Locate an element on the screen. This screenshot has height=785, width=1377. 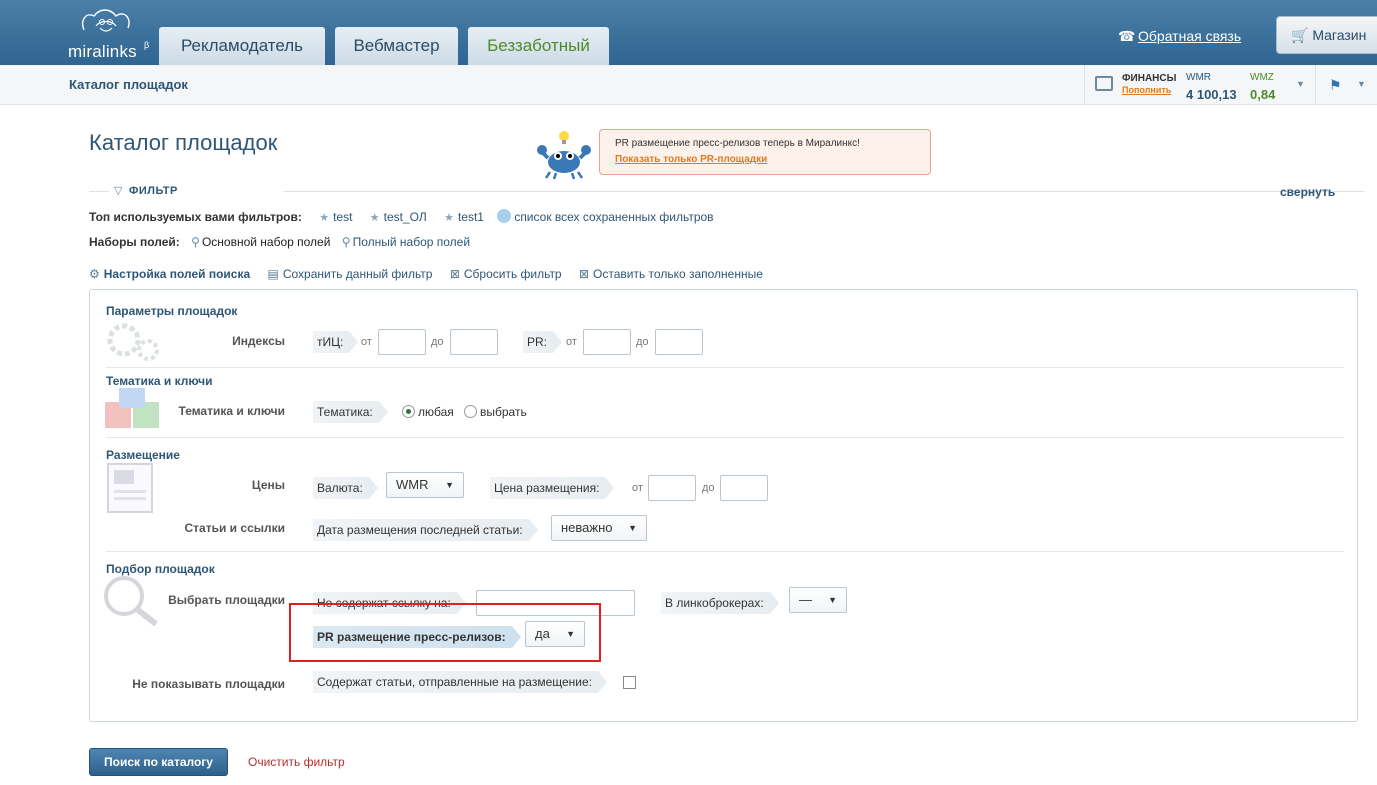
save-filter: ▤ Сохранить данный фильтр is located at coordinates (350, 274).